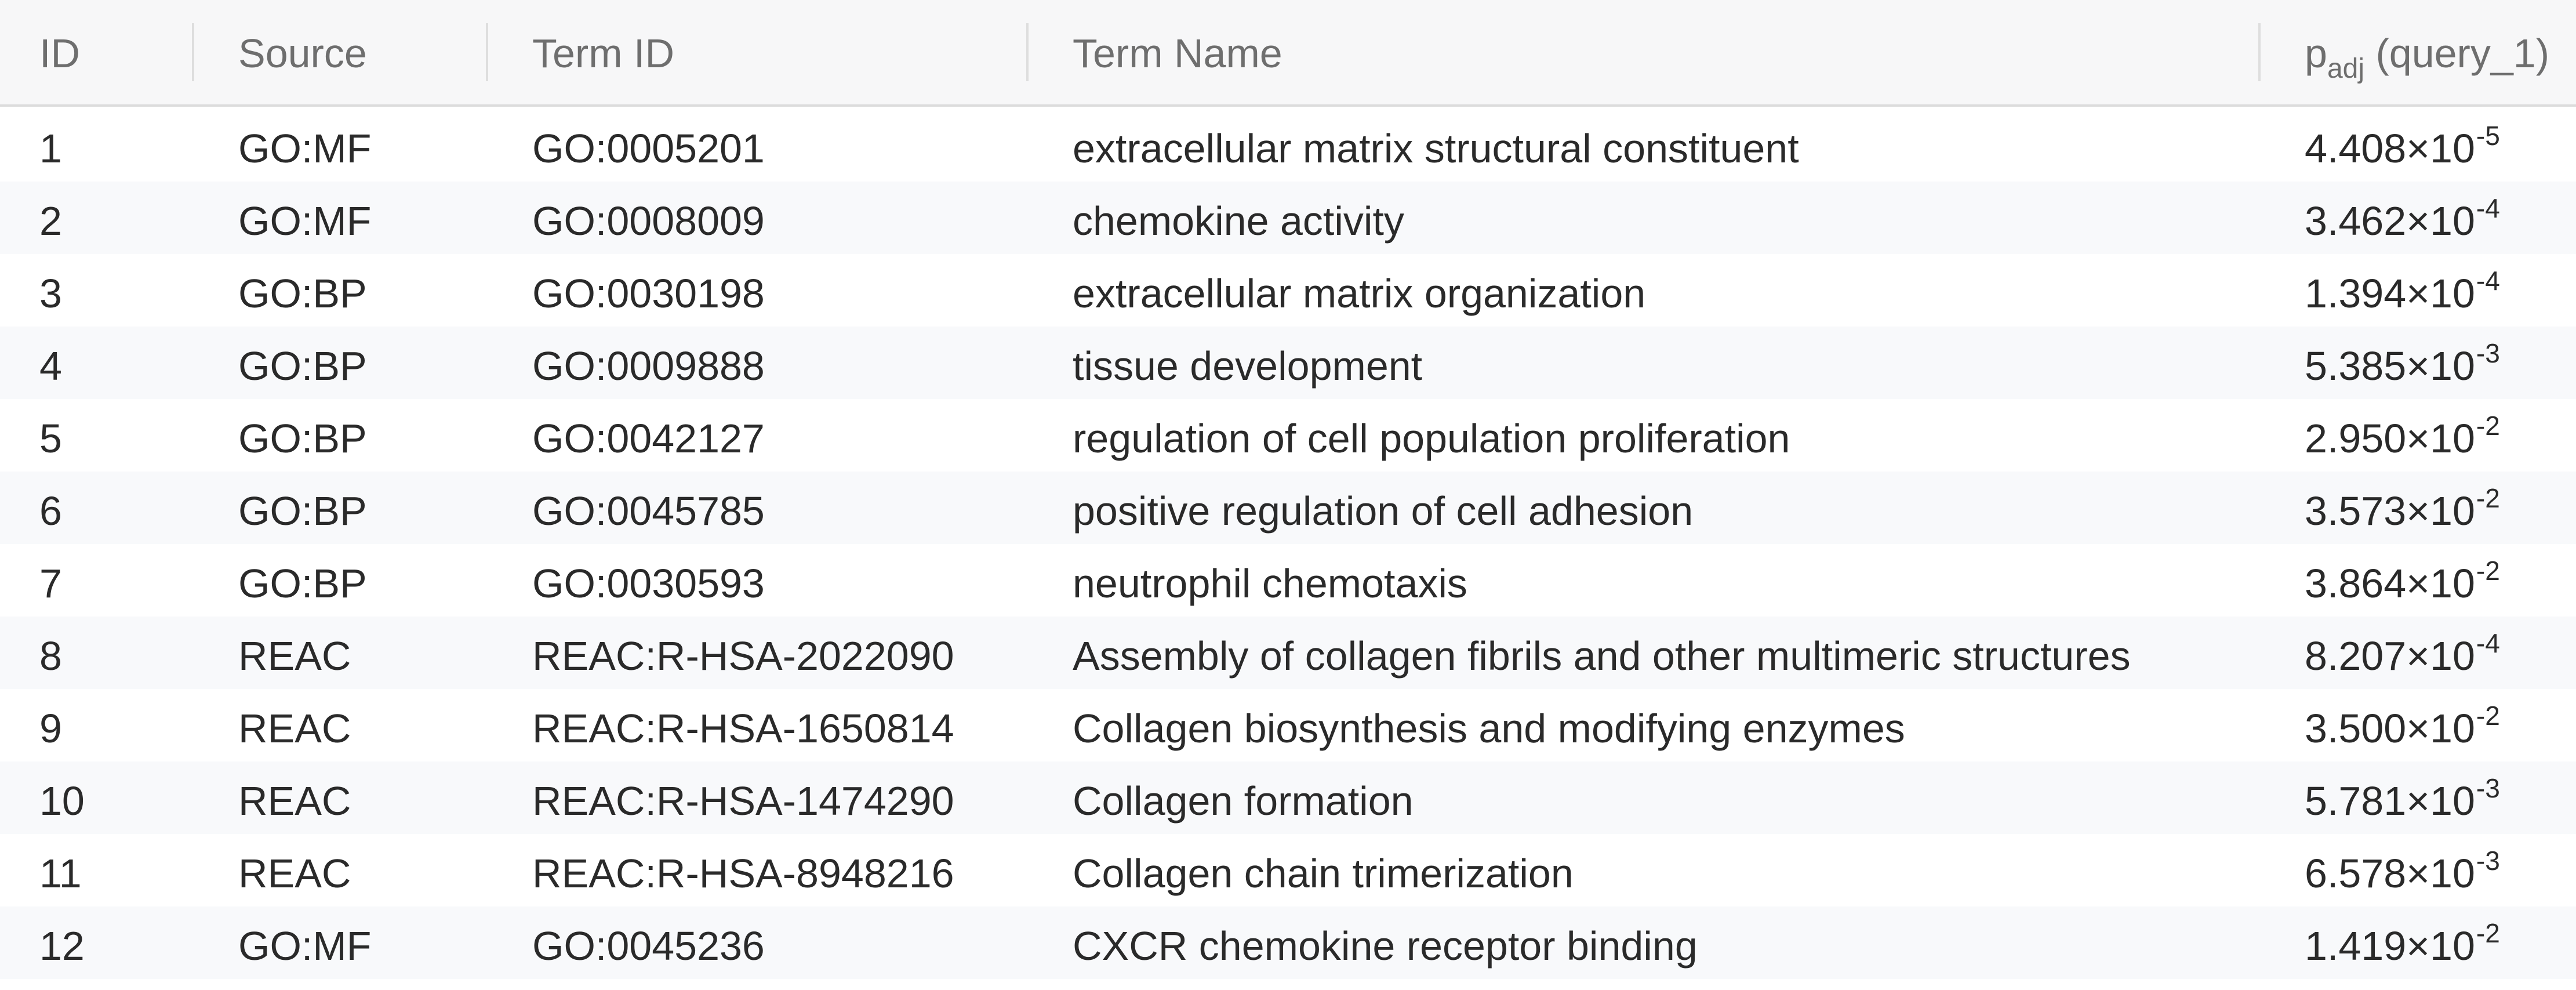 The height and width of the screenshot is (990, 2576). I want to click on cell-id: 6, so click(50, 511).